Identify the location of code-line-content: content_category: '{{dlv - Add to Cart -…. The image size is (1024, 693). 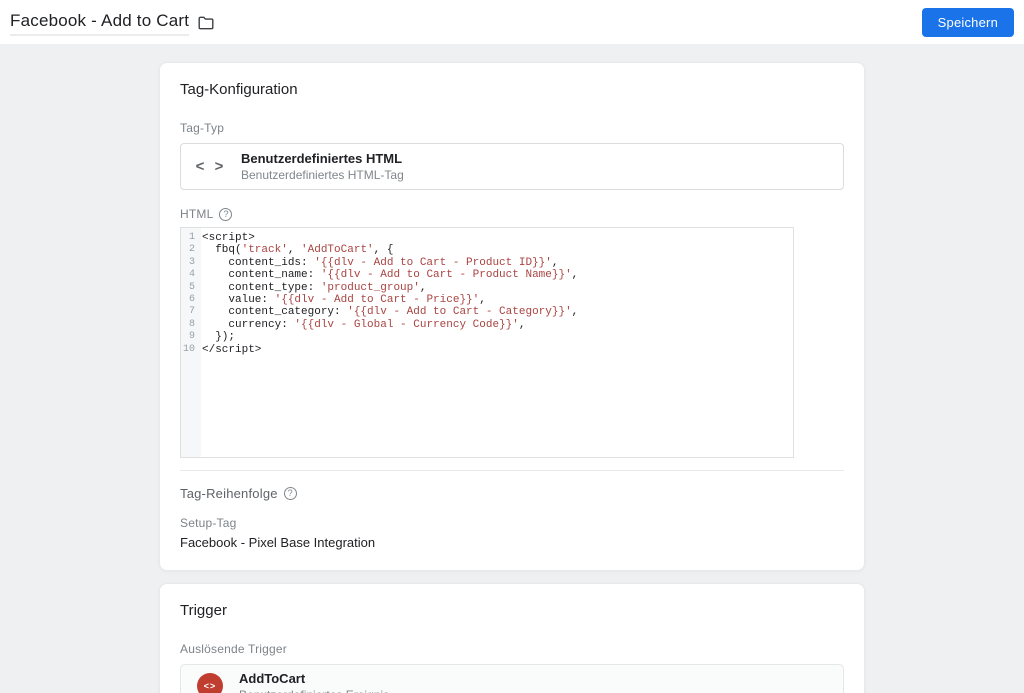
(390, 312).